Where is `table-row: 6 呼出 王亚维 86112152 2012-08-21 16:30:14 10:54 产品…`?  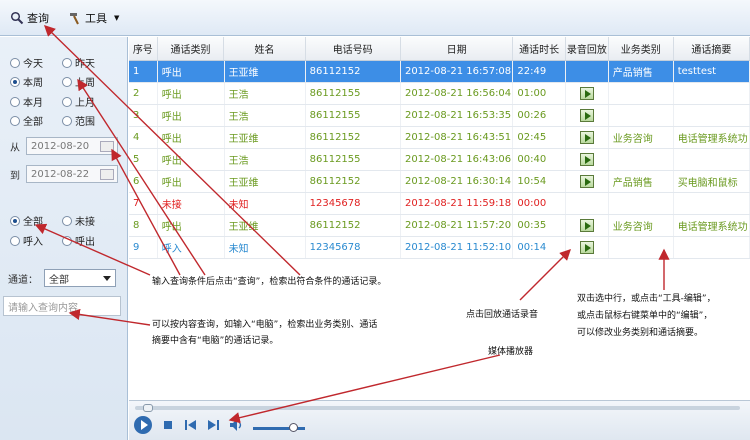 table-row: 6 呼出 王亚维 86112152 2012-08-21 16:30:14 10:54 产品… is located at coordinates (439, 182).